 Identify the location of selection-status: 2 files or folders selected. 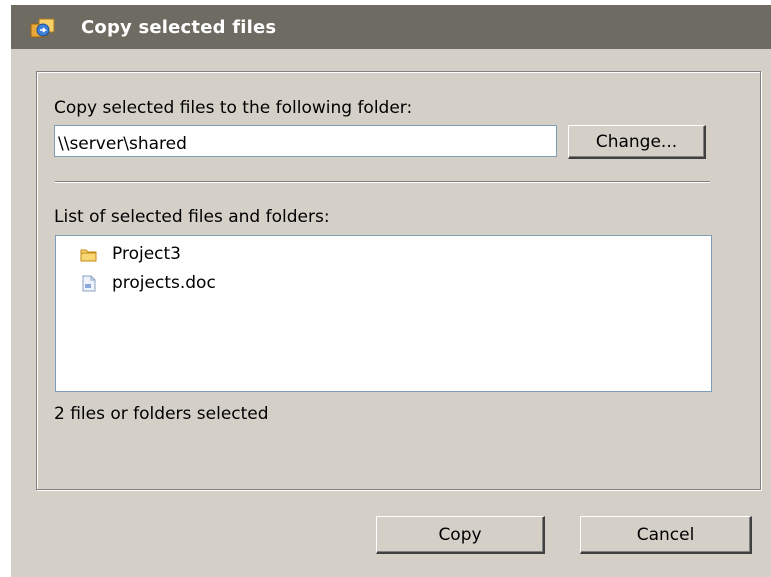
(161, 414).